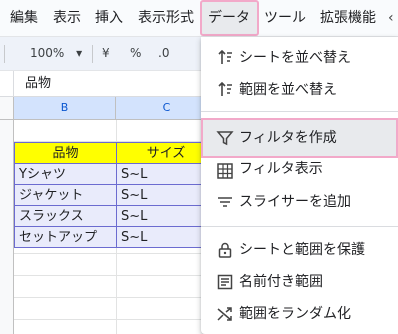 Image resolution: width=398 pixels, height=334 pixels. Describe the element at coordinates (7, 83) in the screenshot. I see `name-box` at that location.